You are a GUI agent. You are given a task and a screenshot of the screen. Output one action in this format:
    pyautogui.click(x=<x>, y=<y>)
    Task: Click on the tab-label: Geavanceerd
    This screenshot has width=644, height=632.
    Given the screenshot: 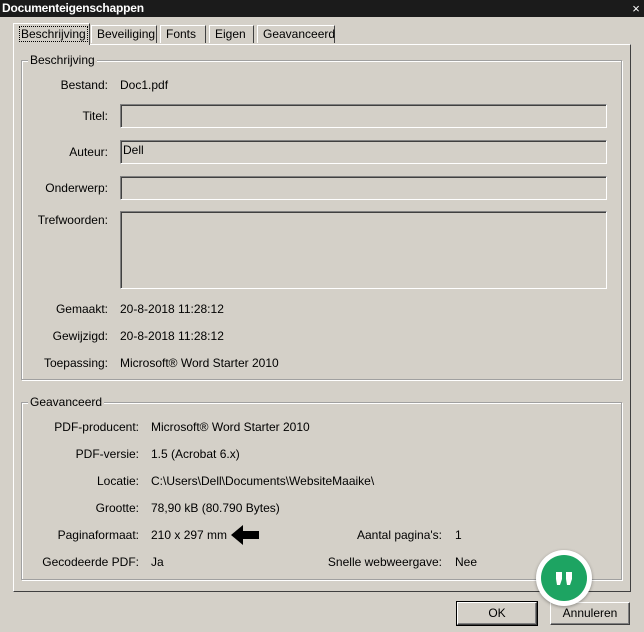 What is the action you would take?
    pyautogui.click(x=299, y=34)
    